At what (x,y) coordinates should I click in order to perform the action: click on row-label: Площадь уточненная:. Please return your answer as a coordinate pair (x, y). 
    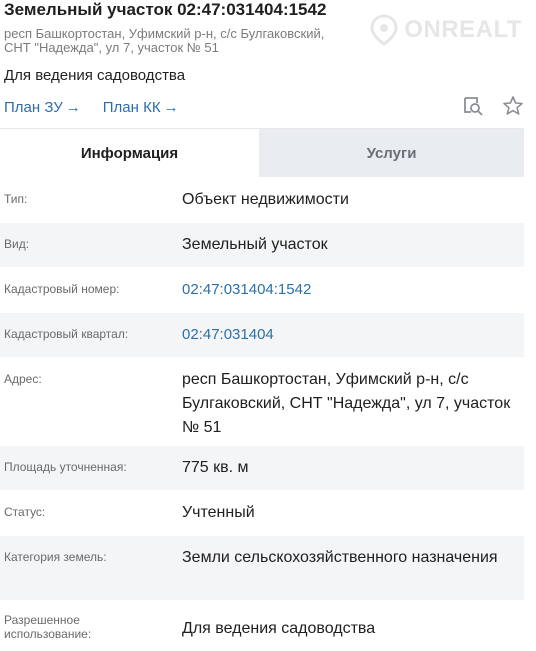
    Looking at the image, I should click on (65, 467).